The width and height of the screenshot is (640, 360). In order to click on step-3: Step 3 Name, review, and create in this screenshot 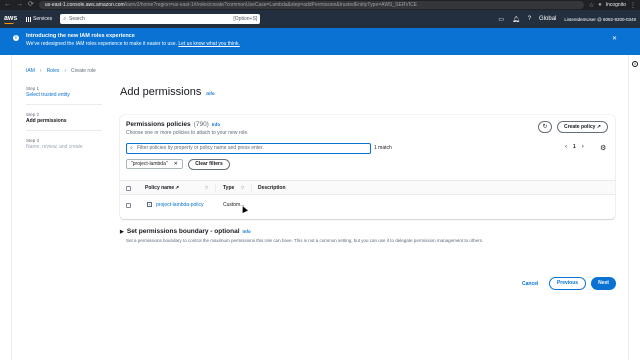, I will do `click(66, 144)`.